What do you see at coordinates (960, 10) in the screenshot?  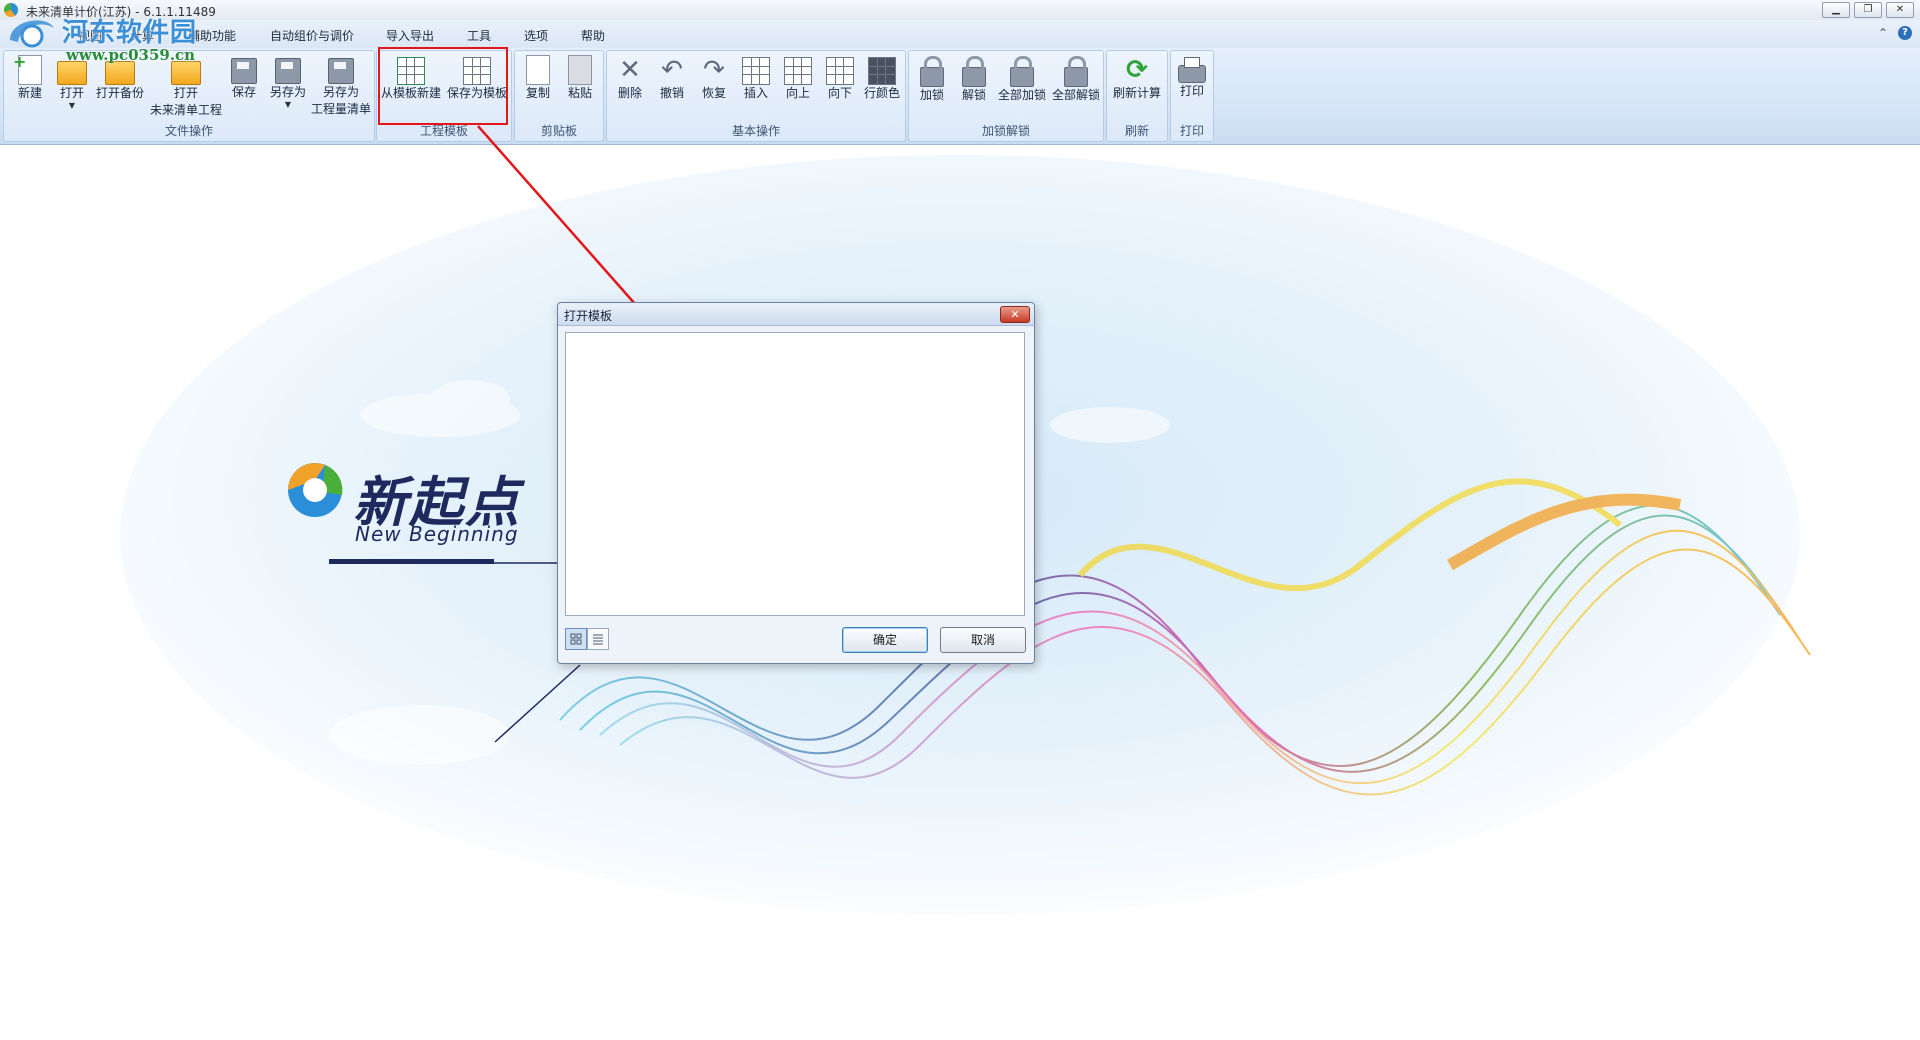 I see `title-bar: 未来清单计价(江苏) - 6.1.1.11489 ▁ ❐ ✕` at bounding box center [960, 10].